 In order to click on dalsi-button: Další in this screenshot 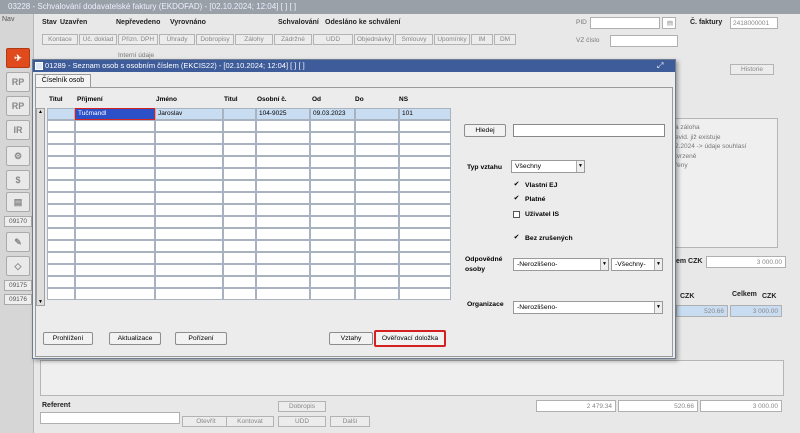, I will do `click(350, 421)`.